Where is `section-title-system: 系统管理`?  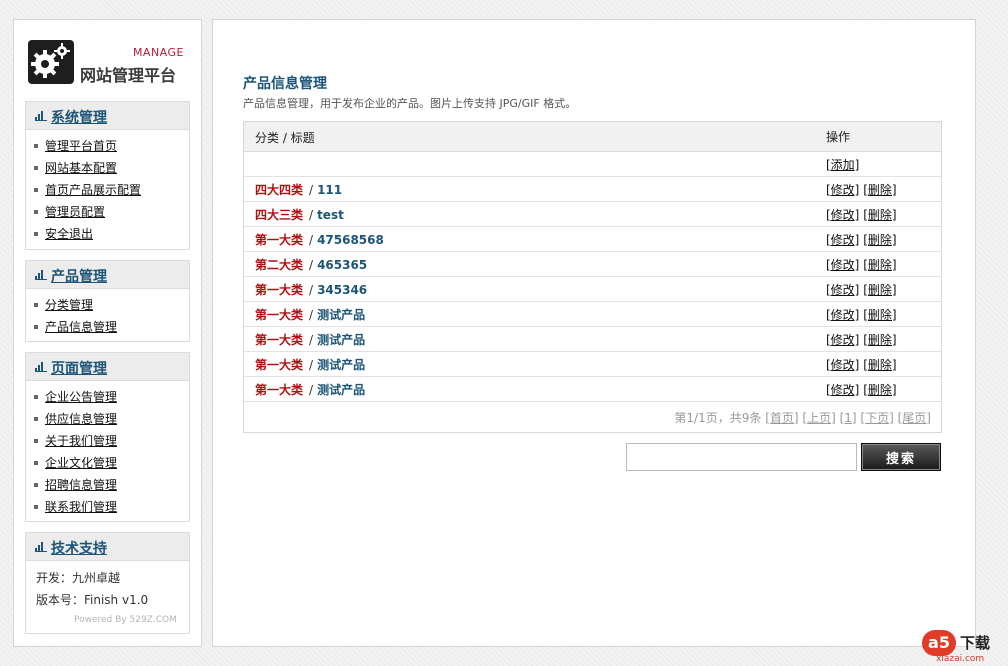 section-title-system: 系统管理 is located at coordinates (79, 117).